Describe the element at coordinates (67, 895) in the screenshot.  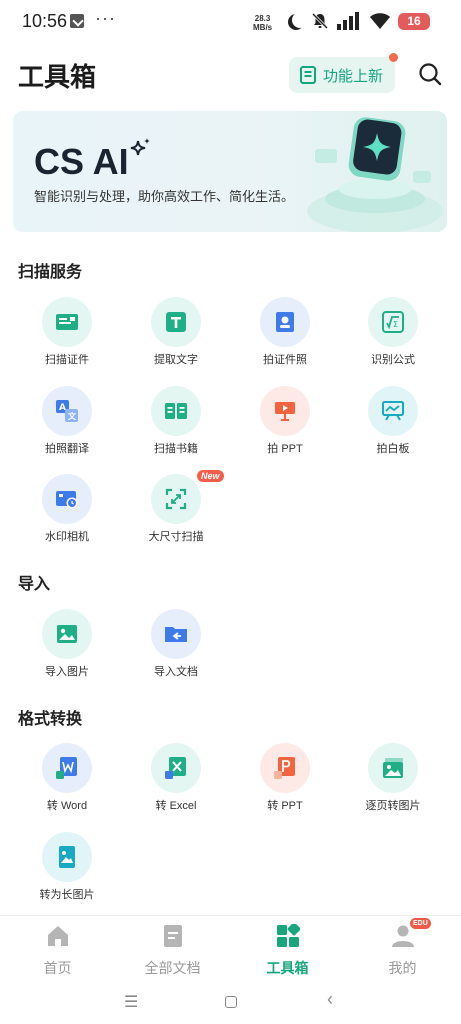
I see `tool-label: 转为长图片` at that location.